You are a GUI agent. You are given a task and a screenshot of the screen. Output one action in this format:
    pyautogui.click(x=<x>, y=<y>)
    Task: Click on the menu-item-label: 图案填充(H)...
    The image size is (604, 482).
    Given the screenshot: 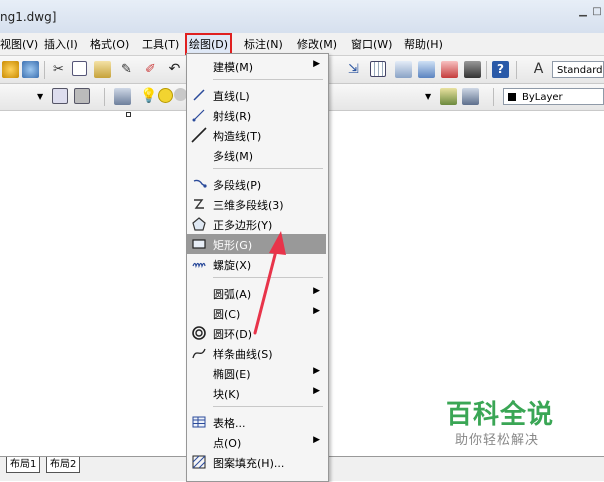 What is the action you would take?
    pyautogui.click(x=249, y=463)
    